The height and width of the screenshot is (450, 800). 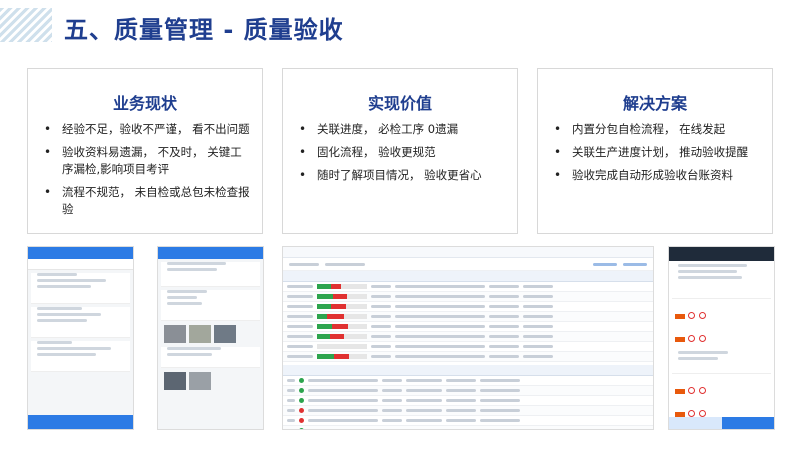 What do you see at coordinates (144, 103) in the screenshot?
I see `card-heading: 业务现状` at bounding box center [144, 103].